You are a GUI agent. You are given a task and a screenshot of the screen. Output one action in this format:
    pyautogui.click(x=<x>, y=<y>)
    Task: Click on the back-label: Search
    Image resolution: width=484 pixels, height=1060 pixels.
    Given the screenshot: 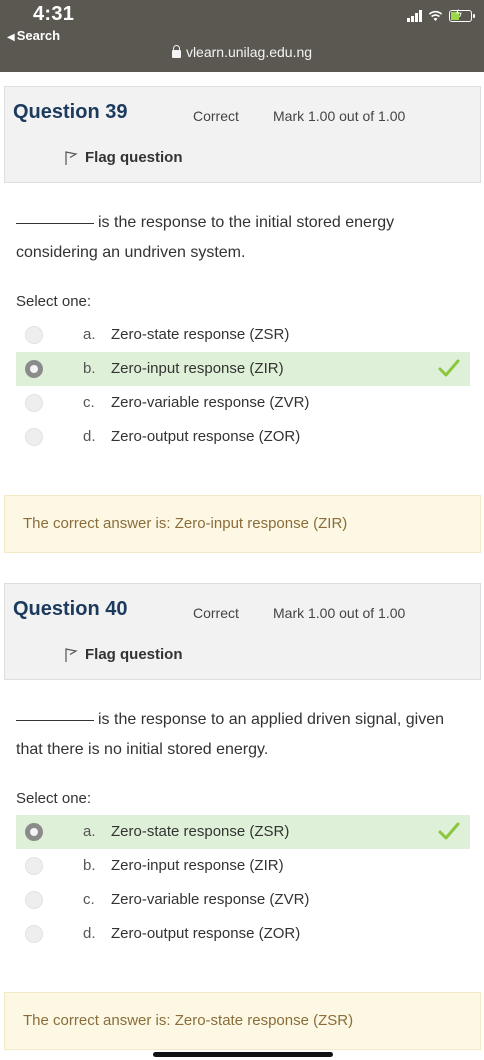 What is the action you would take?
    pyautogui.click(x=38, y=35)
    